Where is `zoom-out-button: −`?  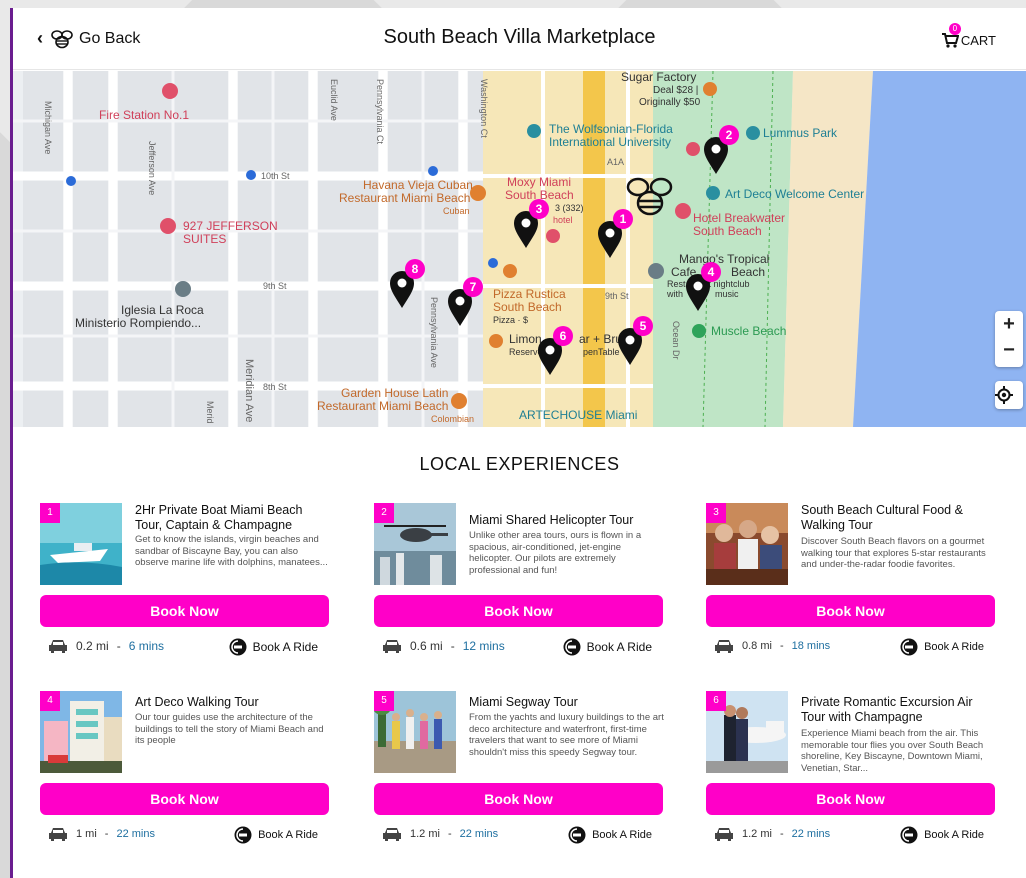 zoom-out-button: − is located at coordinates (1009, 350).